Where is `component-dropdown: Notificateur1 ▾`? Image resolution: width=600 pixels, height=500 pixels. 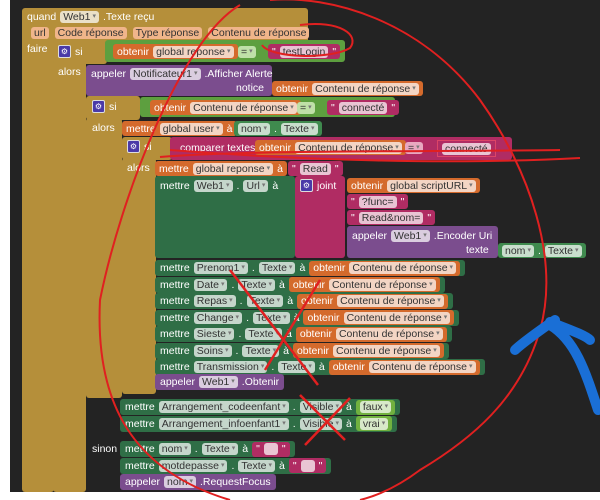
component-dropdown: Notificateur1 ▾ is located at coordinates (165, 73).